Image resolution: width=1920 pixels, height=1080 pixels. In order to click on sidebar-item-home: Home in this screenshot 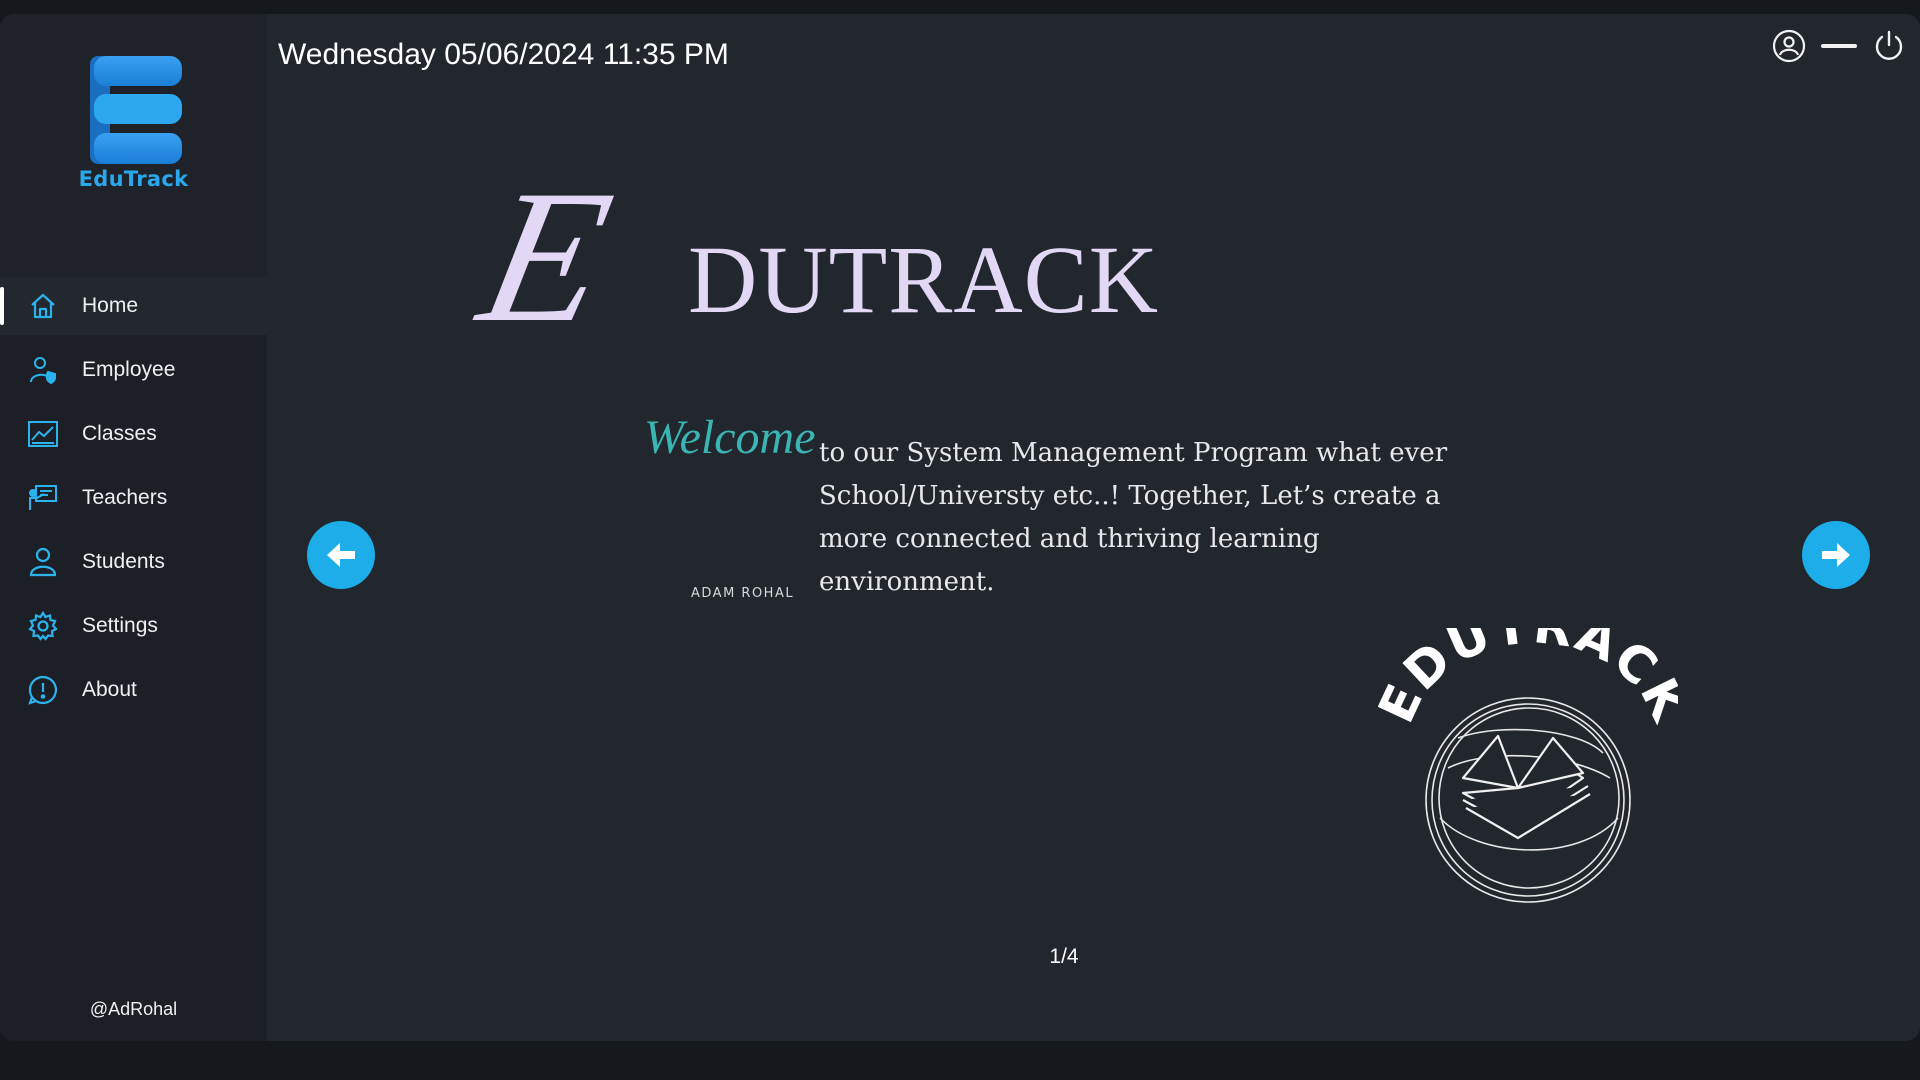, I will do `click(133, 306)`.